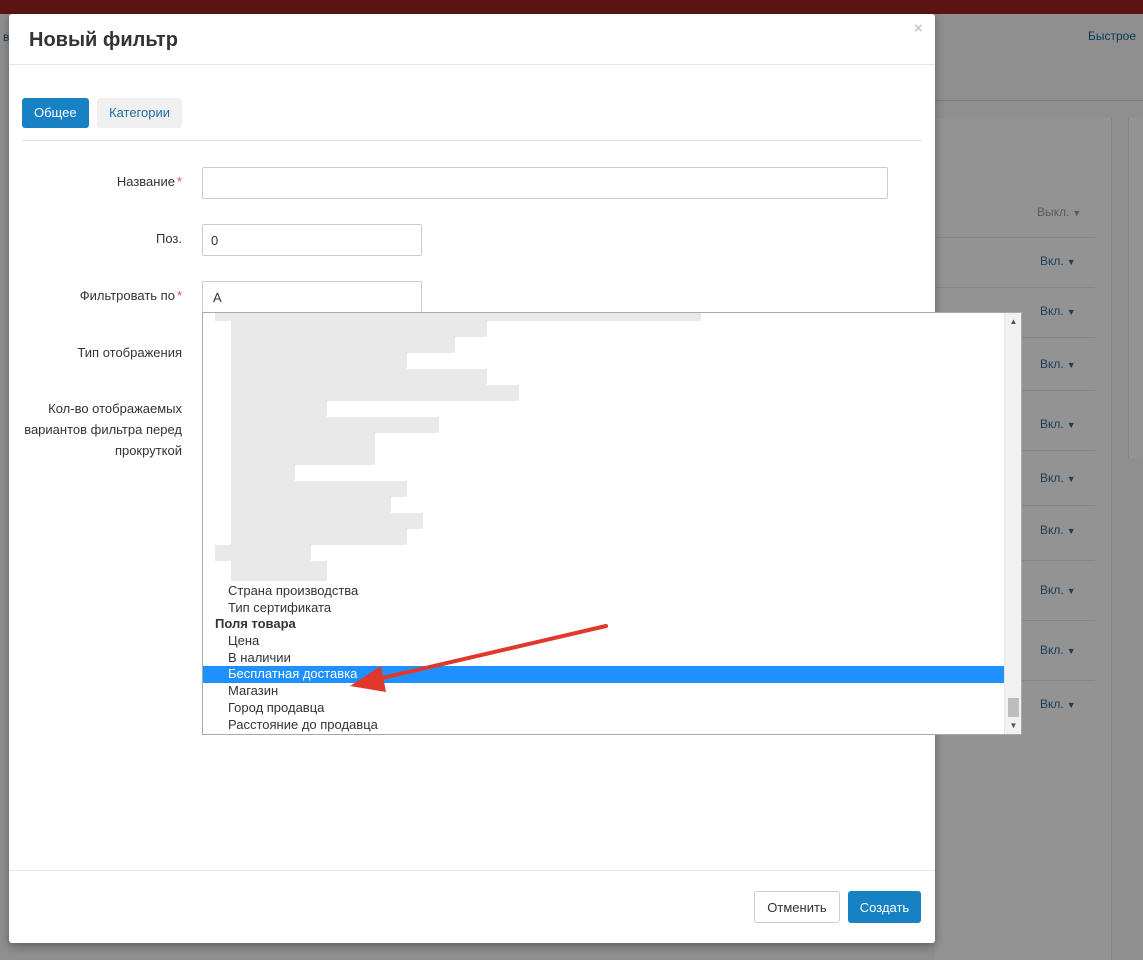 The width and height of the screenshot is (1143, 960). What do you see at coordinates (217, 297) in the screenshot?
I see `filter-by-value: А` at bounding box center [217, 297].